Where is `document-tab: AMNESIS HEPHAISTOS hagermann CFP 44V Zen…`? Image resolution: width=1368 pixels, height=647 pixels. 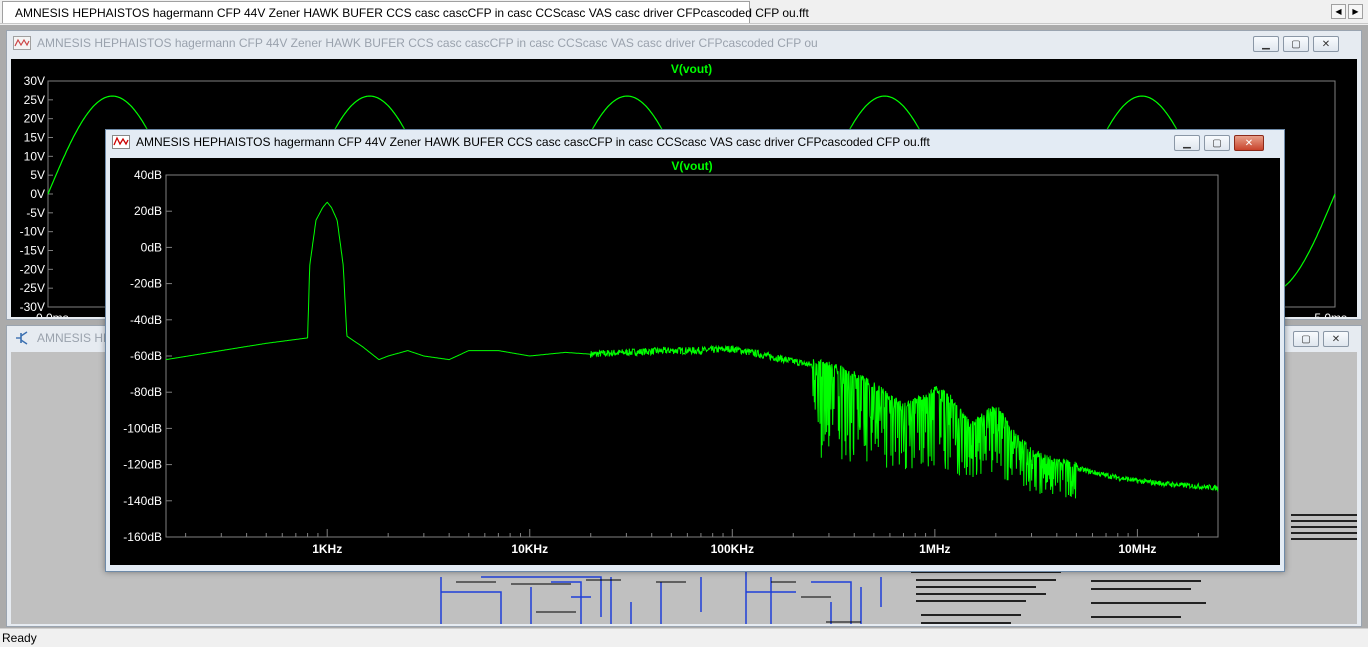 document-tab: AMNESIS HEPHAISTOS hagermann CFP 44V Zen… is located at coordinates (405, 12).